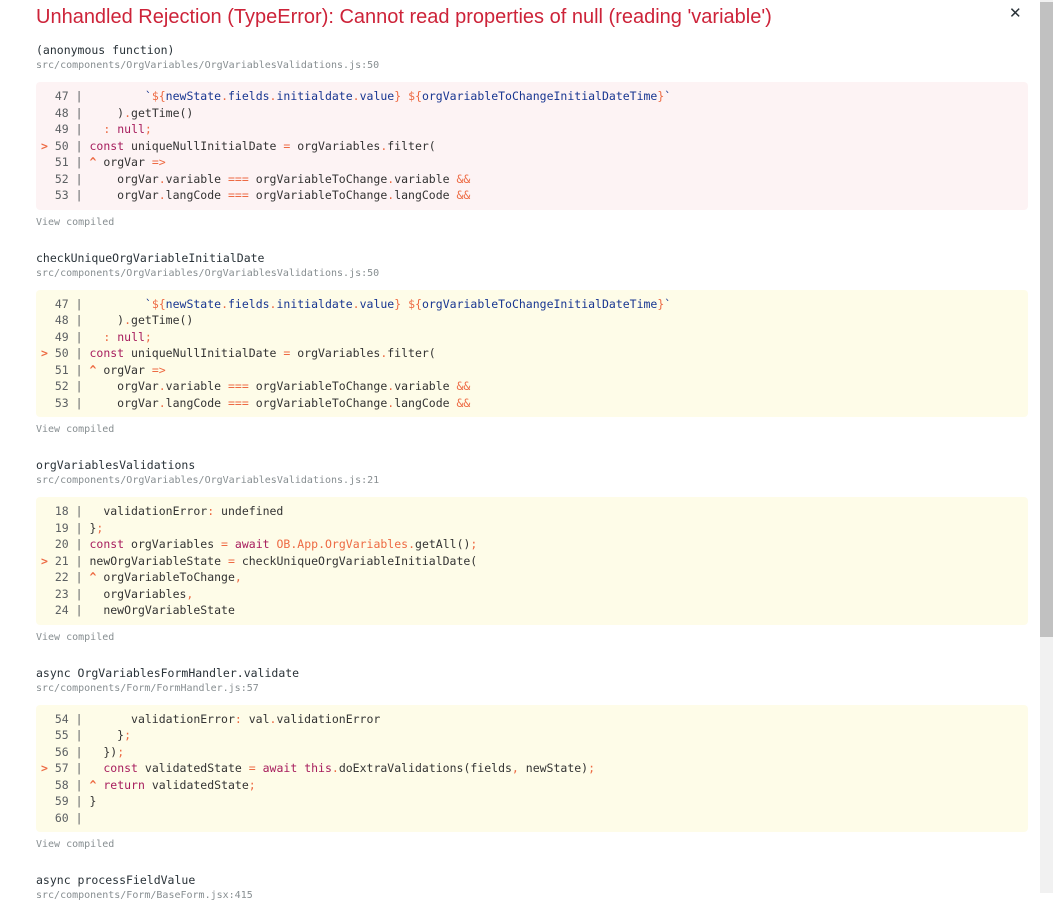 This screenshot has width=1064, height=901. I want to click on code-line: 23 | orgVariables,, so click(120, 593).